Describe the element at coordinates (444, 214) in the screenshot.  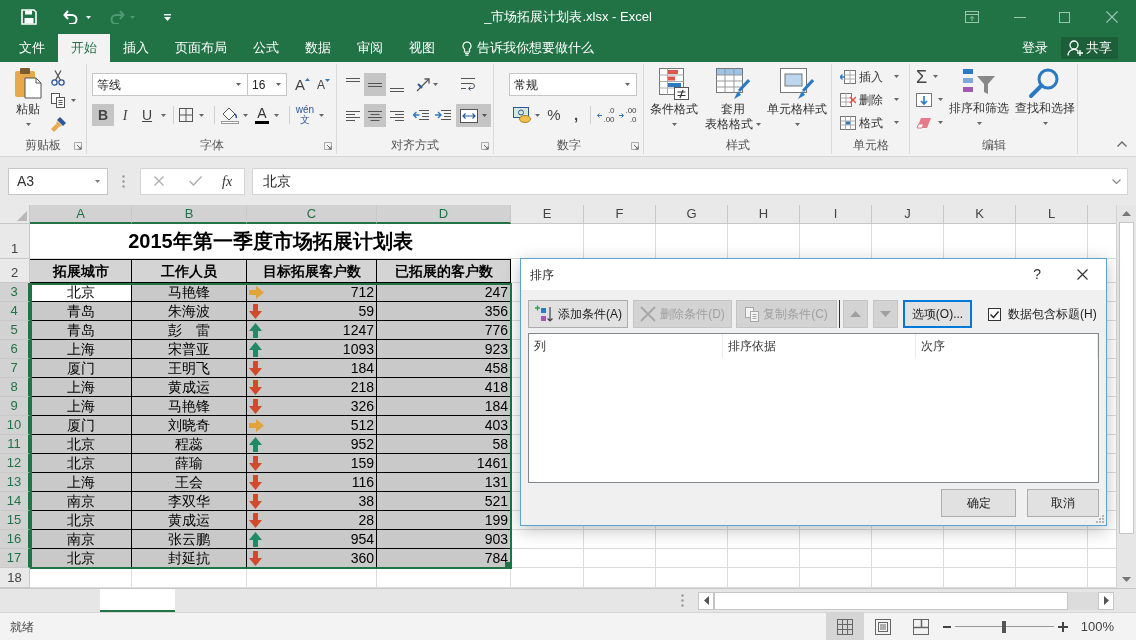
I see `column-header: D` at that location.